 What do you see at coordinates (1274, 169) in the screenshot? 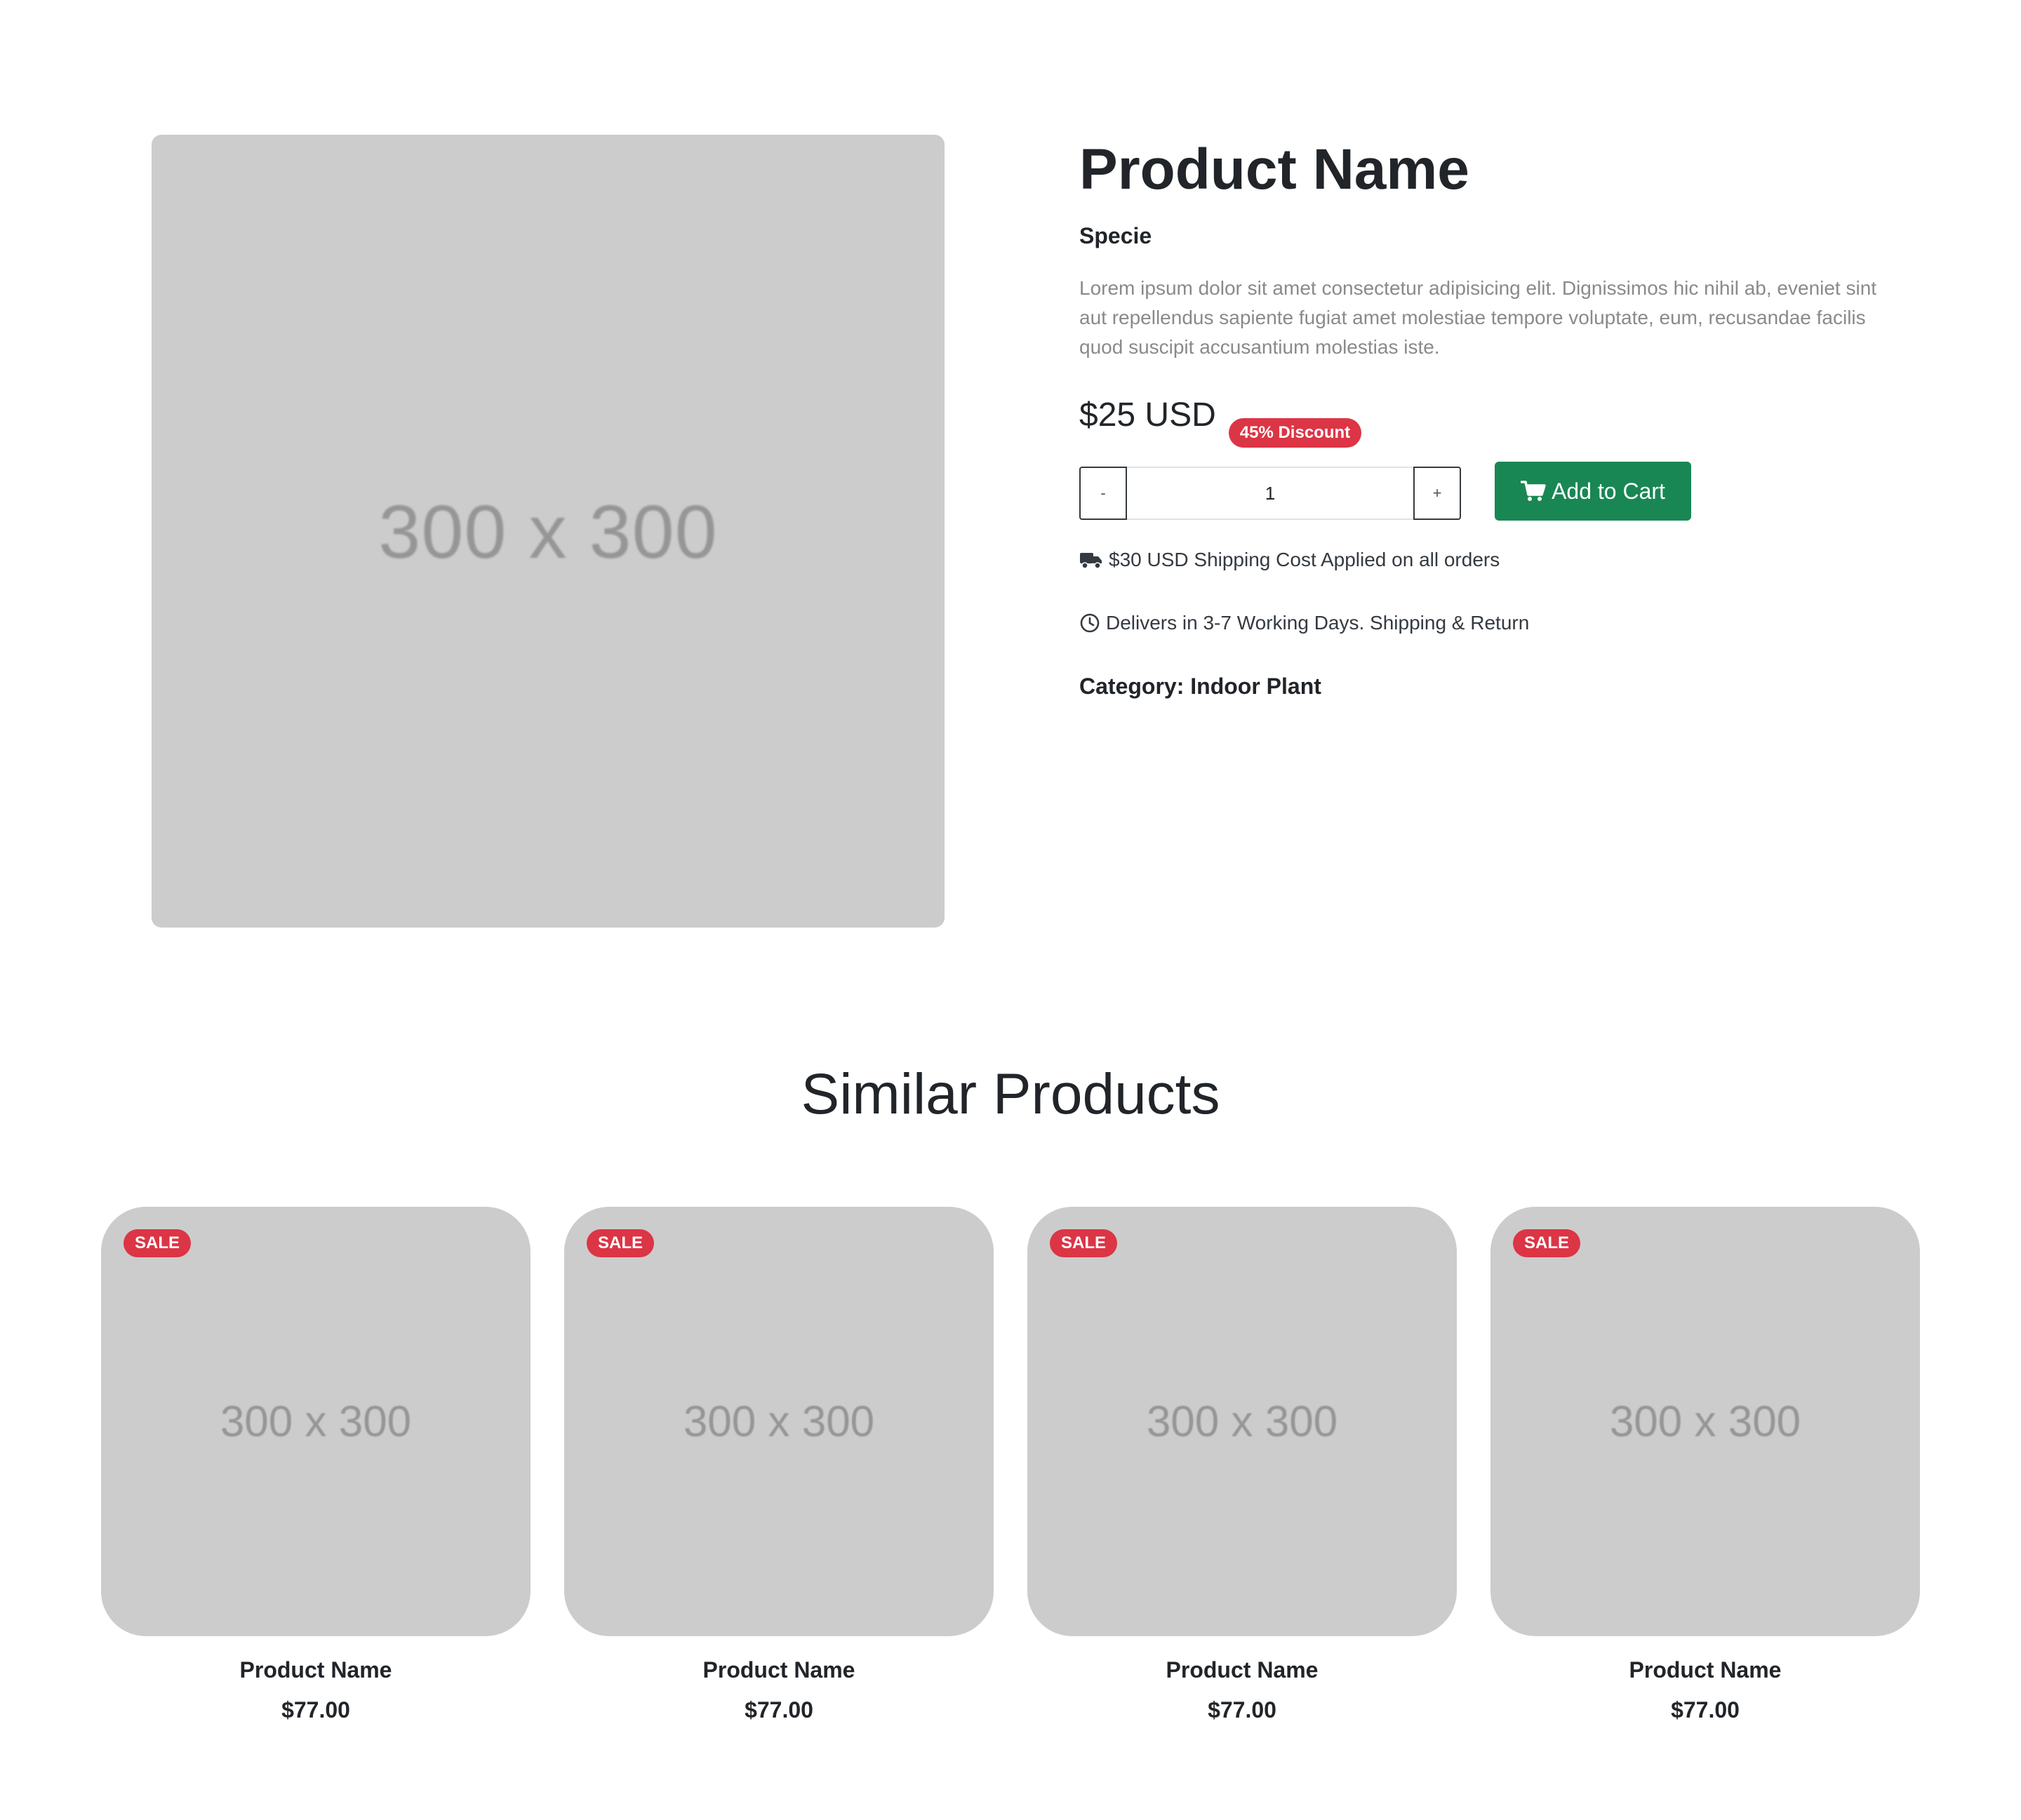
I see `product-title: Product Name` at bounding box center [1274, 169].